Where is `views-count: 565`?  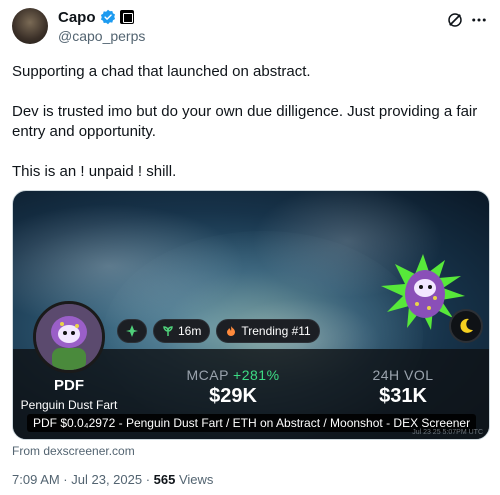 views-count: 565 is located at coordinates (164, 479).